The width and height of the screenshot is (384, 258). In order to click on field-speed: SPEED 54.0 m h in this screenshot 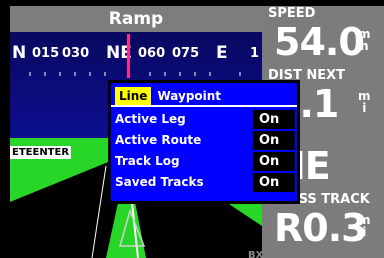, I will do `click(323, 37)`.